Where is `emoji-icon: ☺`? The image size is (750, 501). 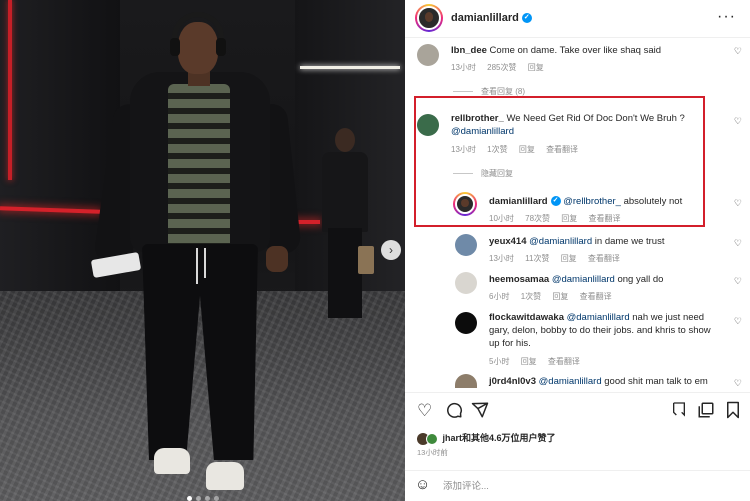 emoji-icon: ☺ is located at coordinates (422, 484).